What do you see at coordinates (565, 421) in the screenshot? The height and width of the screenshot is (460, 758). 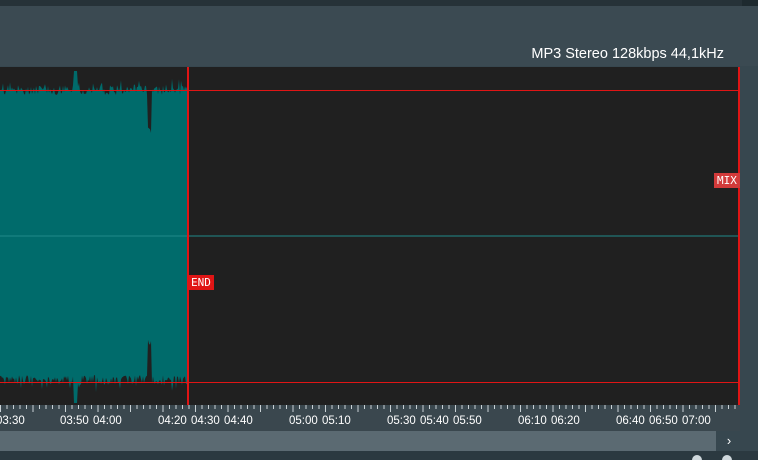 I see `time-label: 06:20` at bounding box center [565, 421].